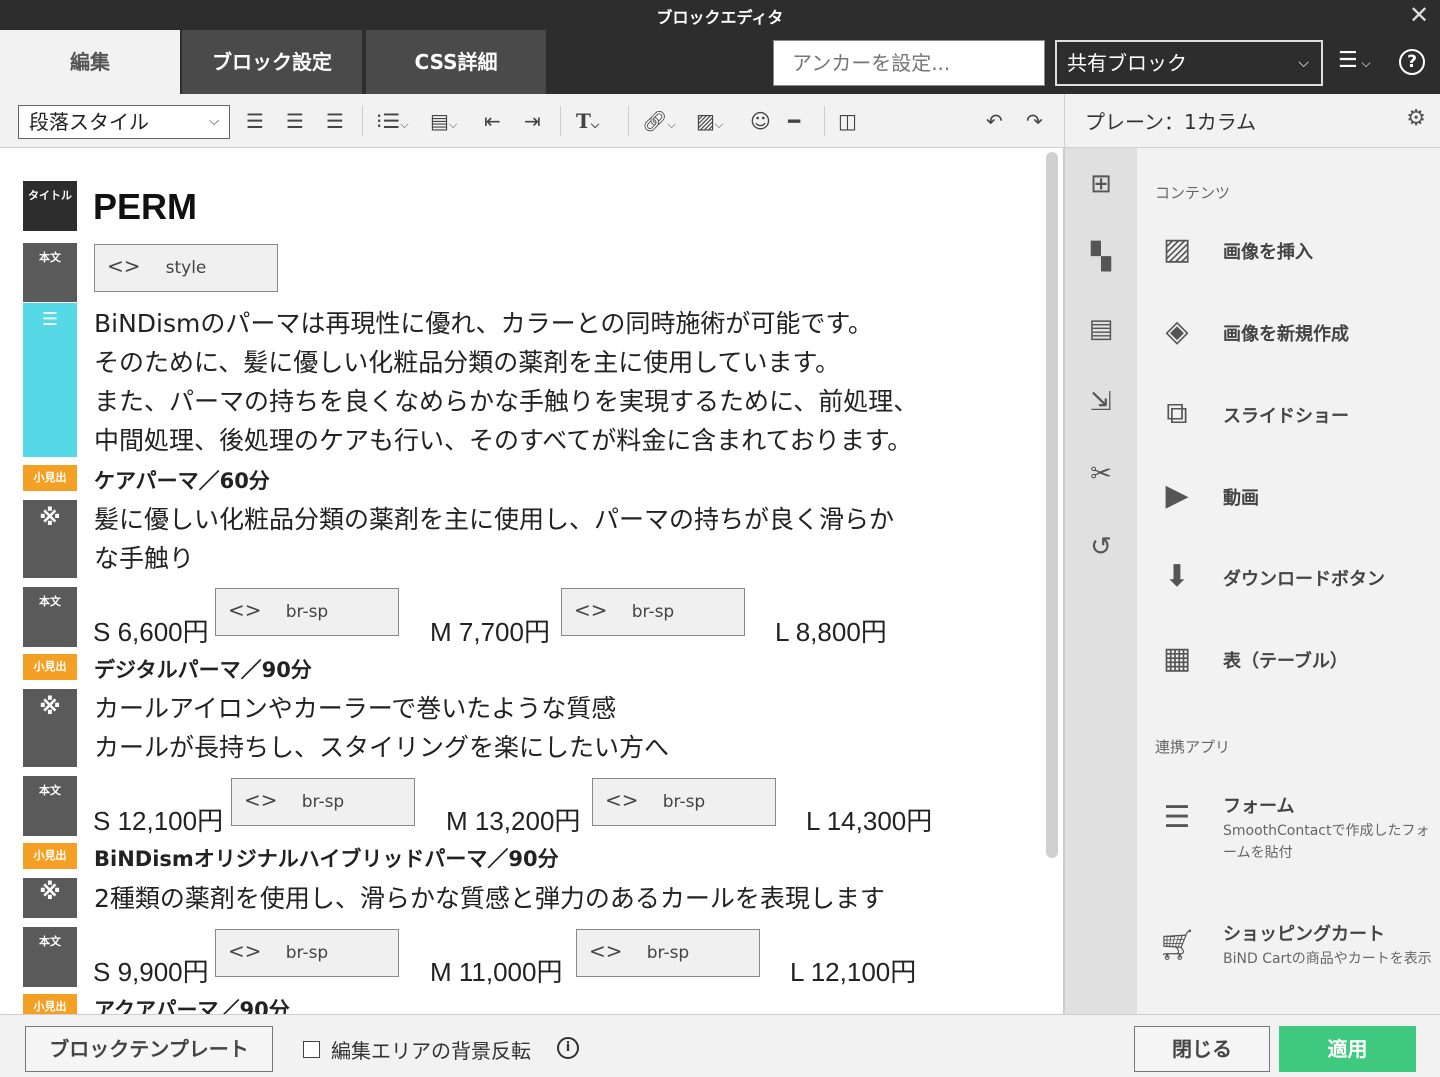 This screenshot has width=1440, height=1077. I want to click on align-left-icon: ☰, so click(255, 121).